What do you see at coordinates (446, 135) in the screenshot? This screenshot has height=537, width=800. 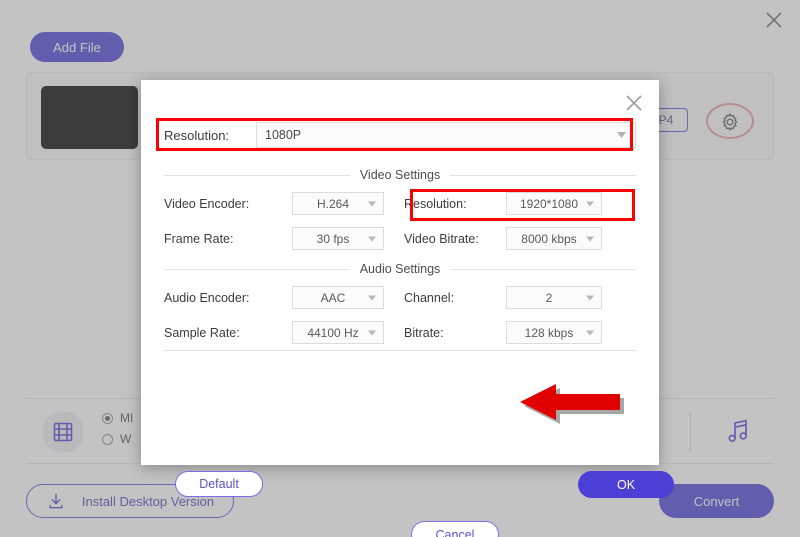 I see `preset-resolution-select: 1080P` at bounding box center [446, 135].